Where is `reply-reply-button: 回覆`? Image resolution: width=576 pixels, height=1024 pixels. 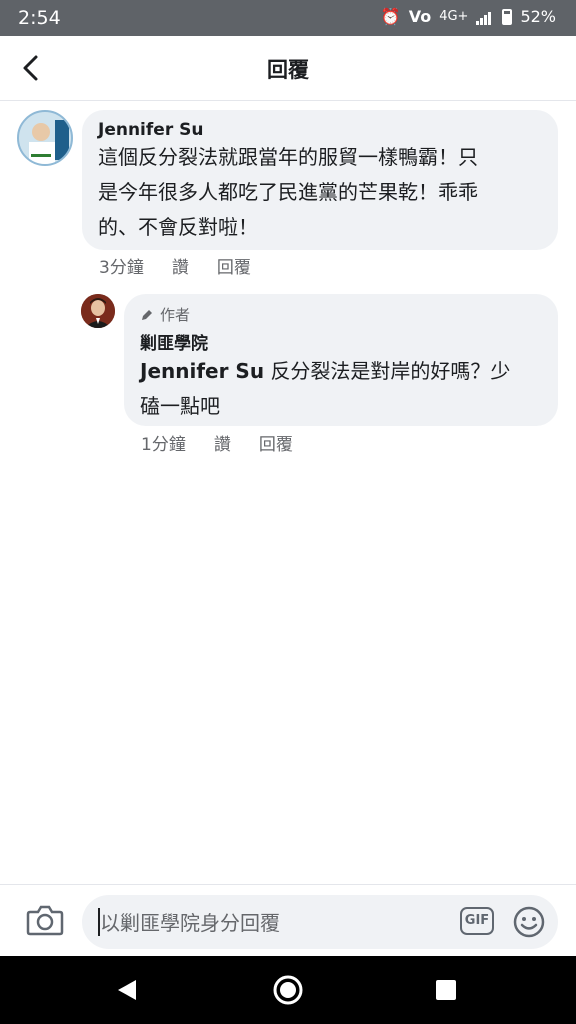
reply-reply-button: 回覆 is located at coordinates (276, 442).